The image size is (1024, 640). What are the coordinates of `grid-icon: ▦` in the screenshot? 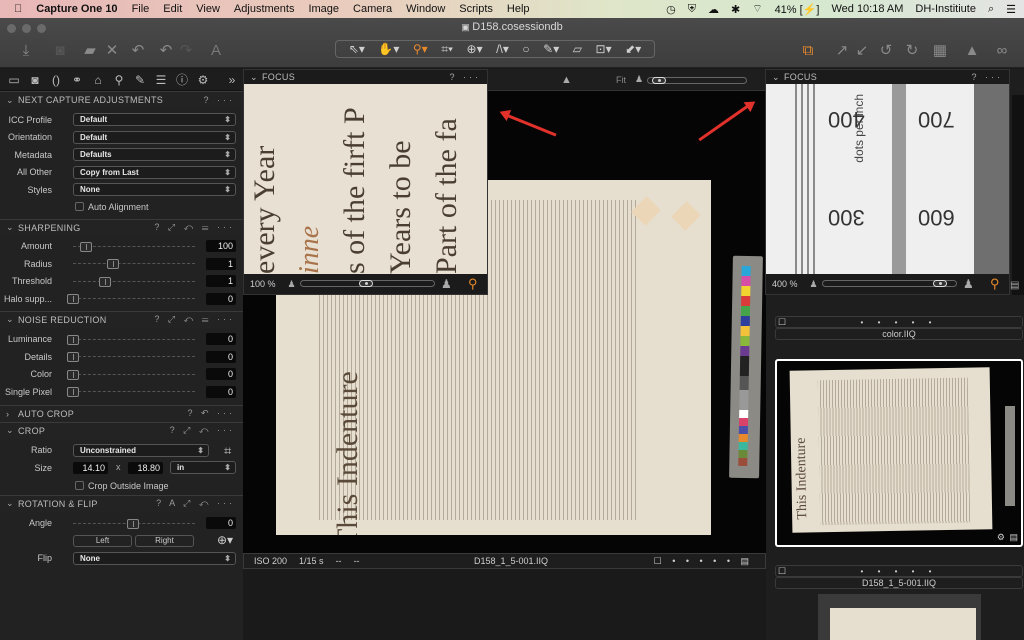 It's located at (940, 50).